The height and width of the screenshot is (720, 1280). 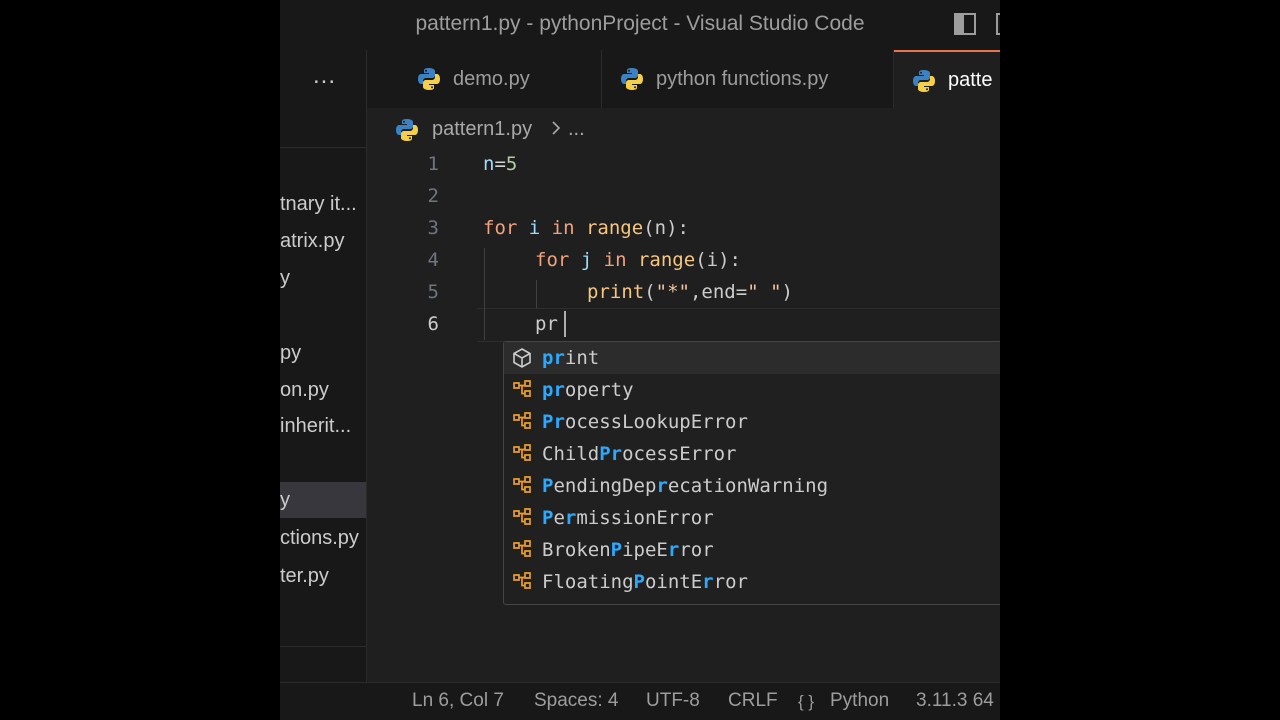 I want to click on suggestion-item: PermissionError, so click(x=752, y=518).